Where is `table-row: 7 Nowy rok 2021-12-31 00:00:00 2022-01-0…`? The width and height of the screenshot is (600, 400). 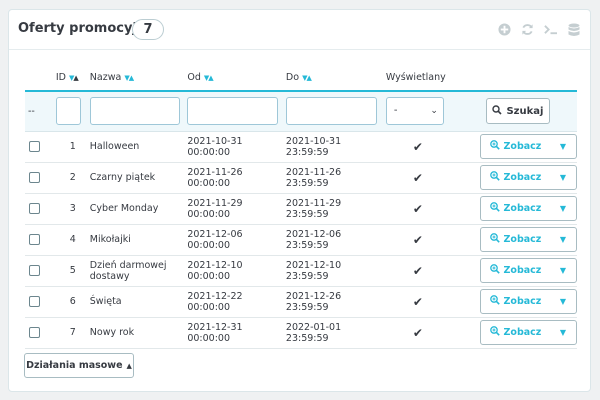 table-row: 7 Nowy rok 2021-12-31 00:00:00 2022-01-0… is located at coordinates (301, 333).